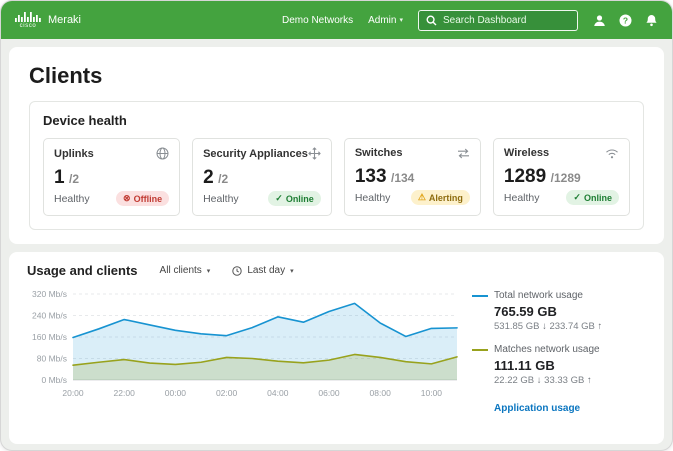  What do you see at coordinates (176, 393) in the screenshot?
I see `svg-text: 00:00` at bounding box center [176, 393].